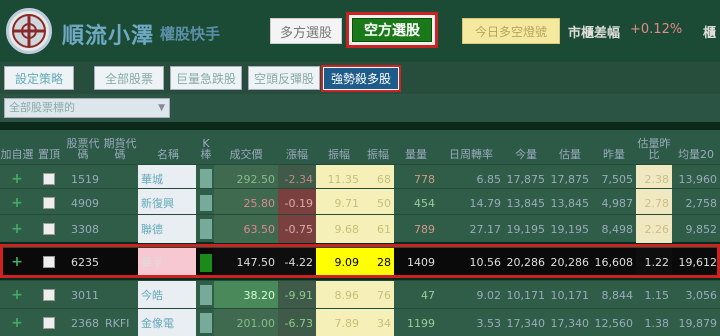 The image size is (720, 336). Describe the element at coordinates (129, 78) in the screenshot. I see `all-stocks-button: 全部股票` at that location.